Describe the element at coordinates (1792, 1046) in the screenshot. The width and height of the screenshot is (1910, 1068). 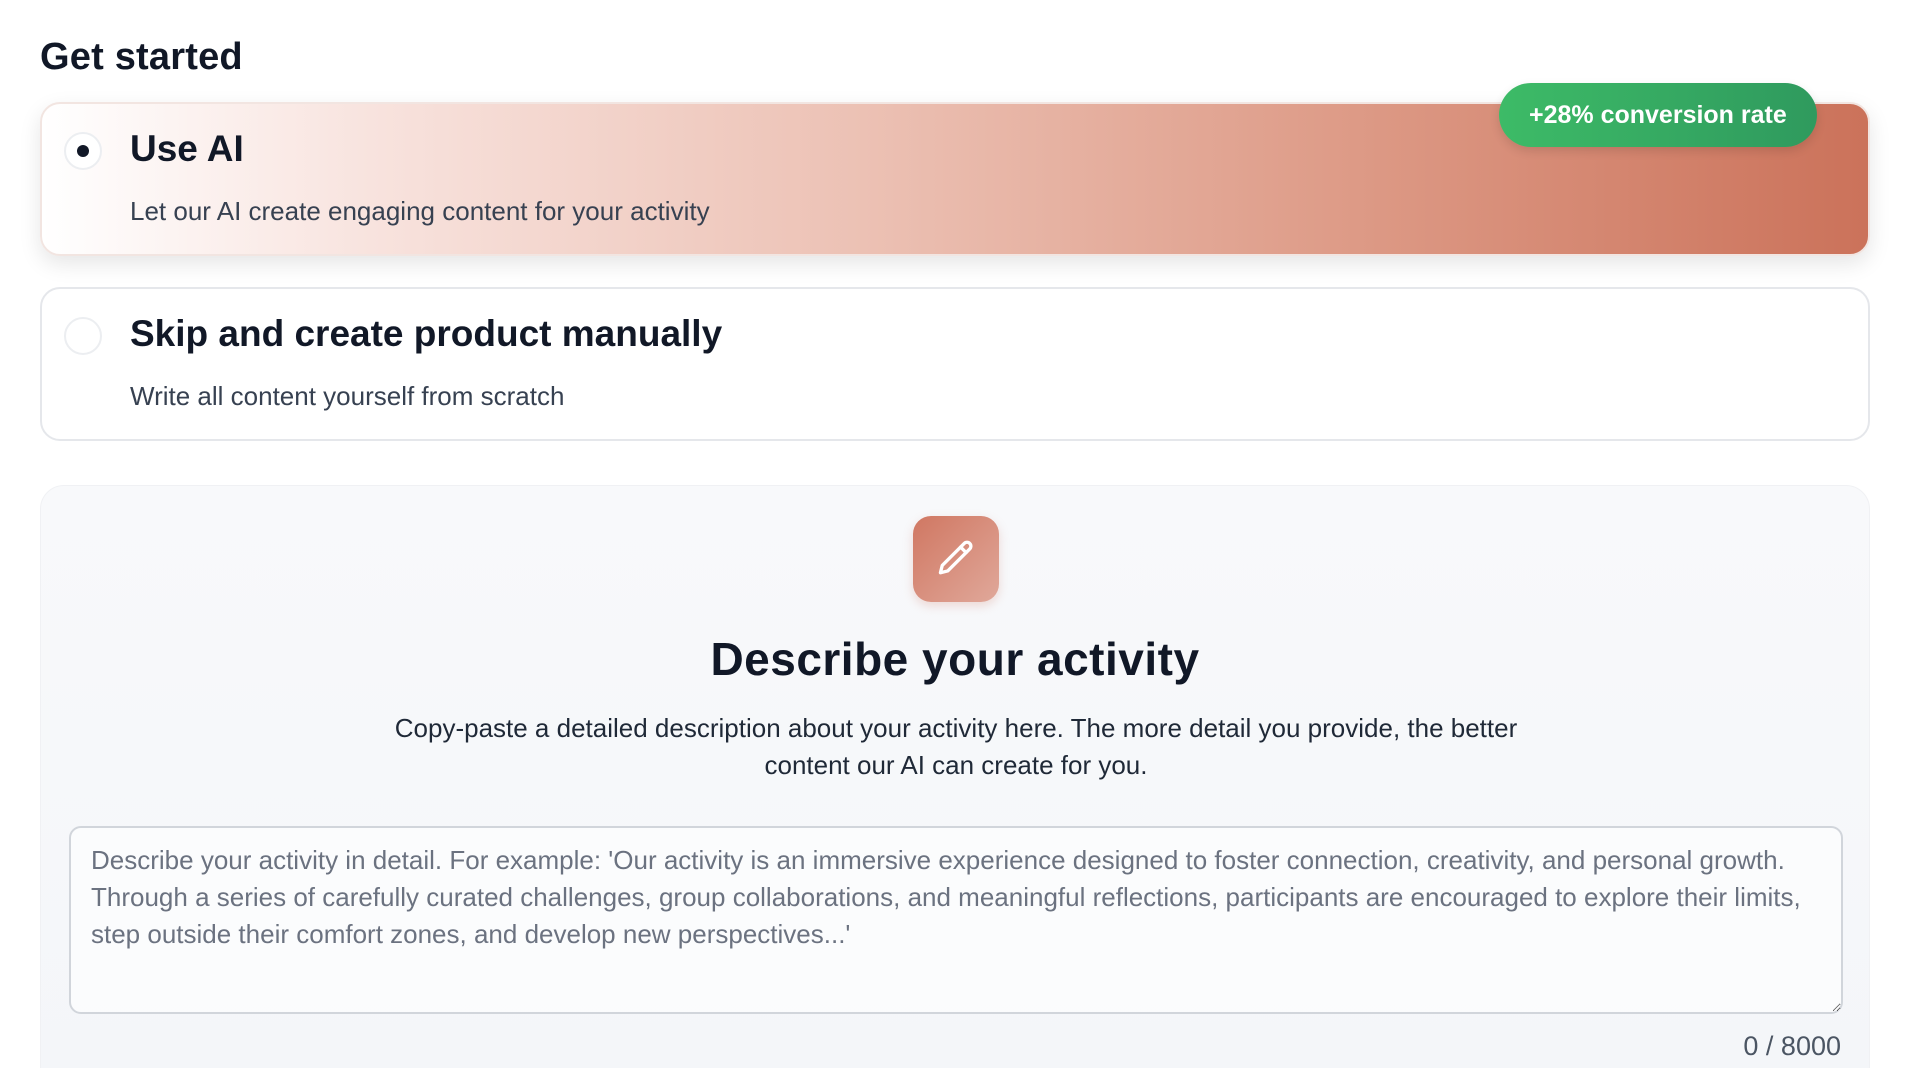
I see `character-counter: 0 / 8000` at that location.